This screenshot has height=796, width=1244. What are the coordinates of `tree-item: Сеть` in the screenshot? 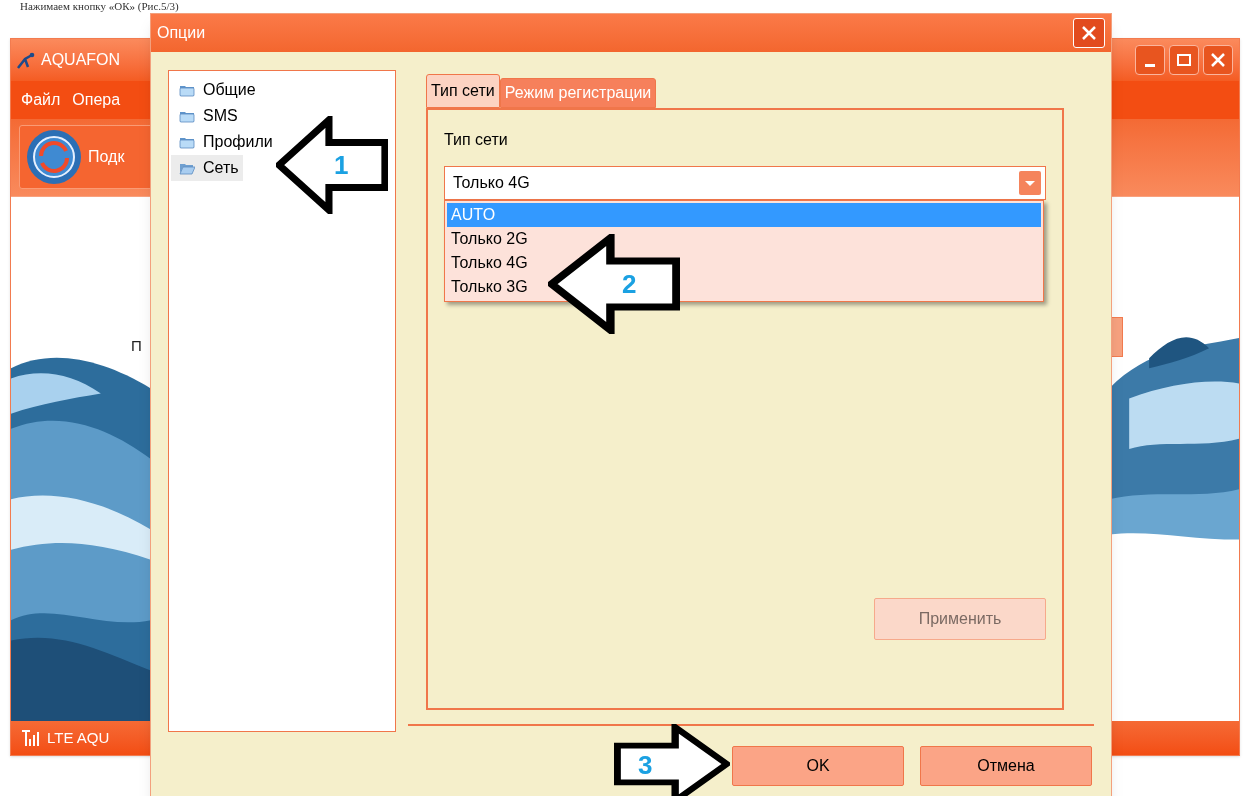 It's located at (207, 168).